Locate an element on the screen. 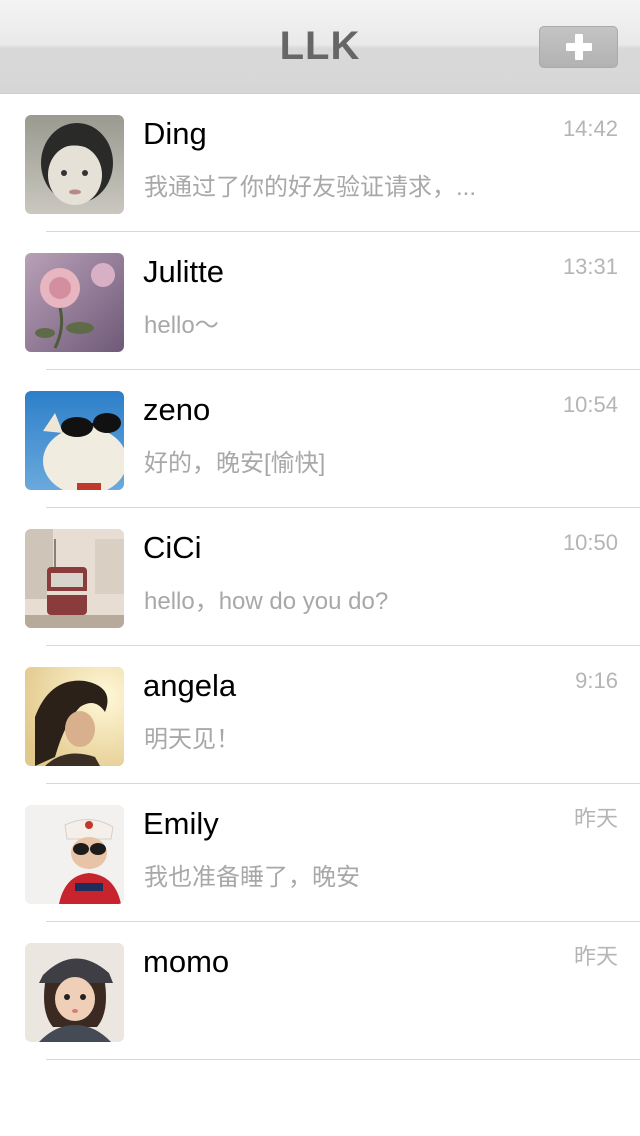  conversation-row-julitte: Julitte 13:31 hello～ is located at coordinates (320, 301).